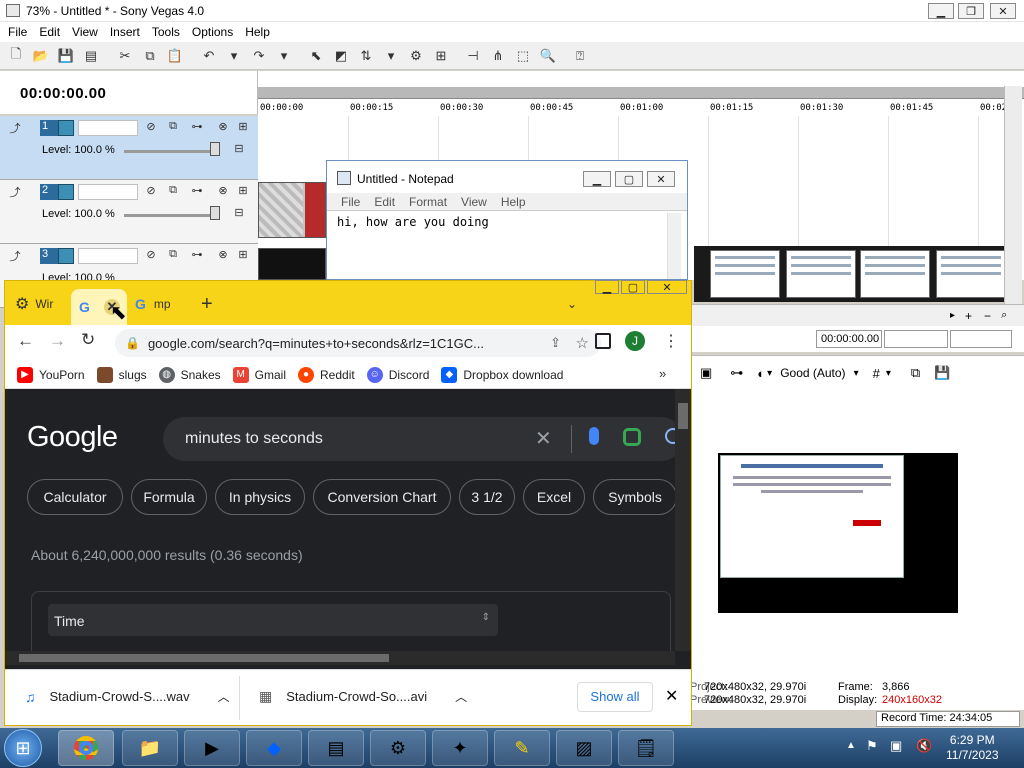  Describe the element at coordinates (582, 343) in the screenshot. I see `bookmark-star-icon: ☆` at that location.